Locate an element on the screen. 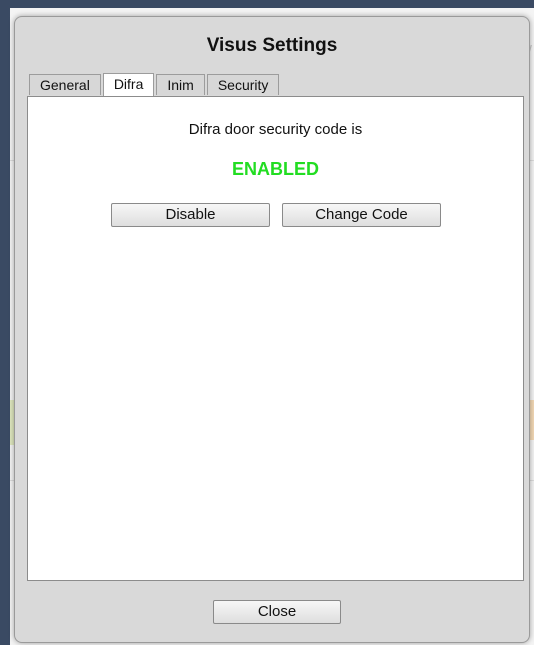 This screenshot has width=534, height=645. disable-button: Disable is located at coordinates (190, 215).